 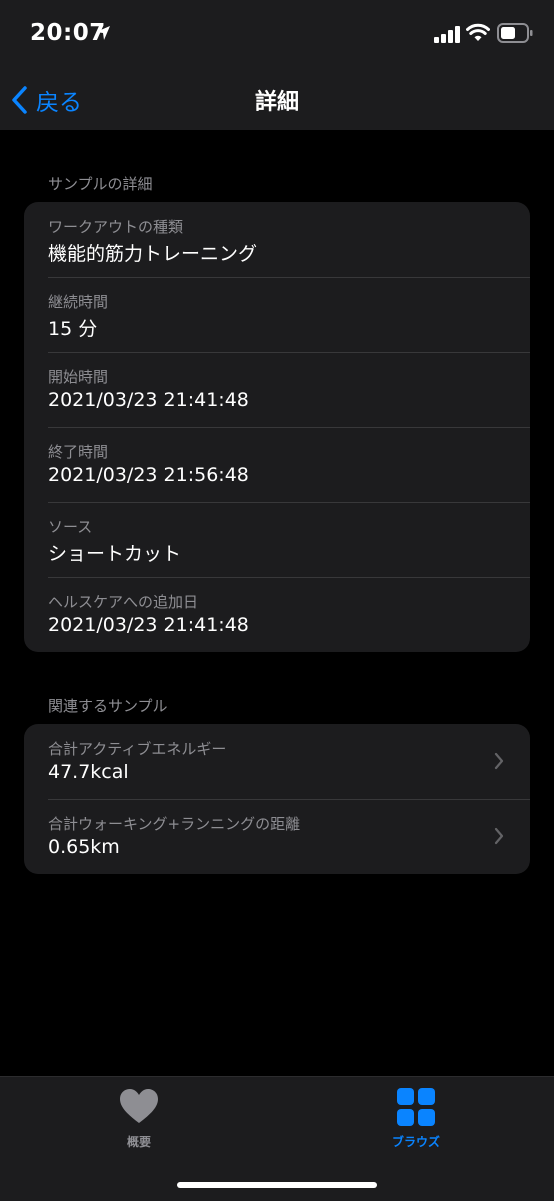 I want to click on cellular-signal-icon, so click(x=447, y=34).